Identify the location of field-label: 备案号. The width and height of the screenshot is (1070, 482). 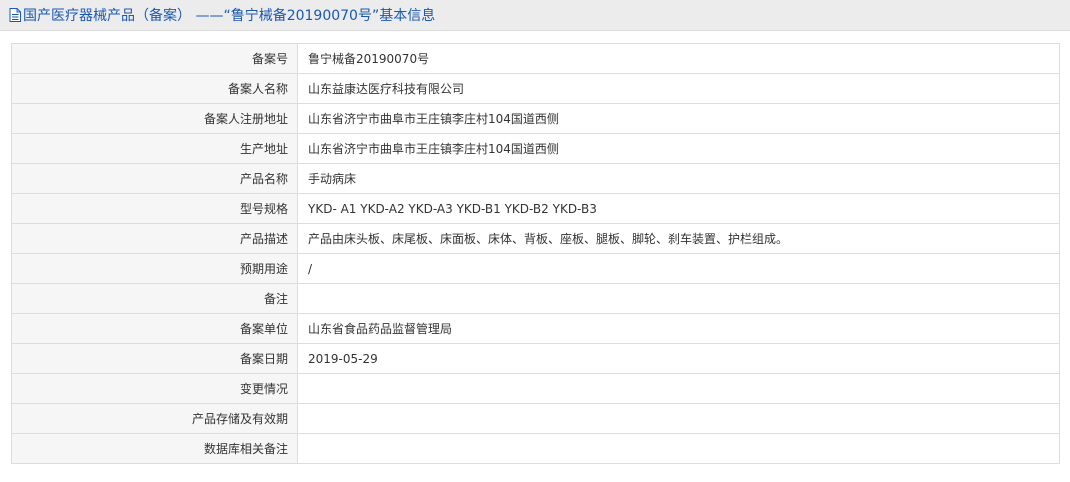
(154, 58).